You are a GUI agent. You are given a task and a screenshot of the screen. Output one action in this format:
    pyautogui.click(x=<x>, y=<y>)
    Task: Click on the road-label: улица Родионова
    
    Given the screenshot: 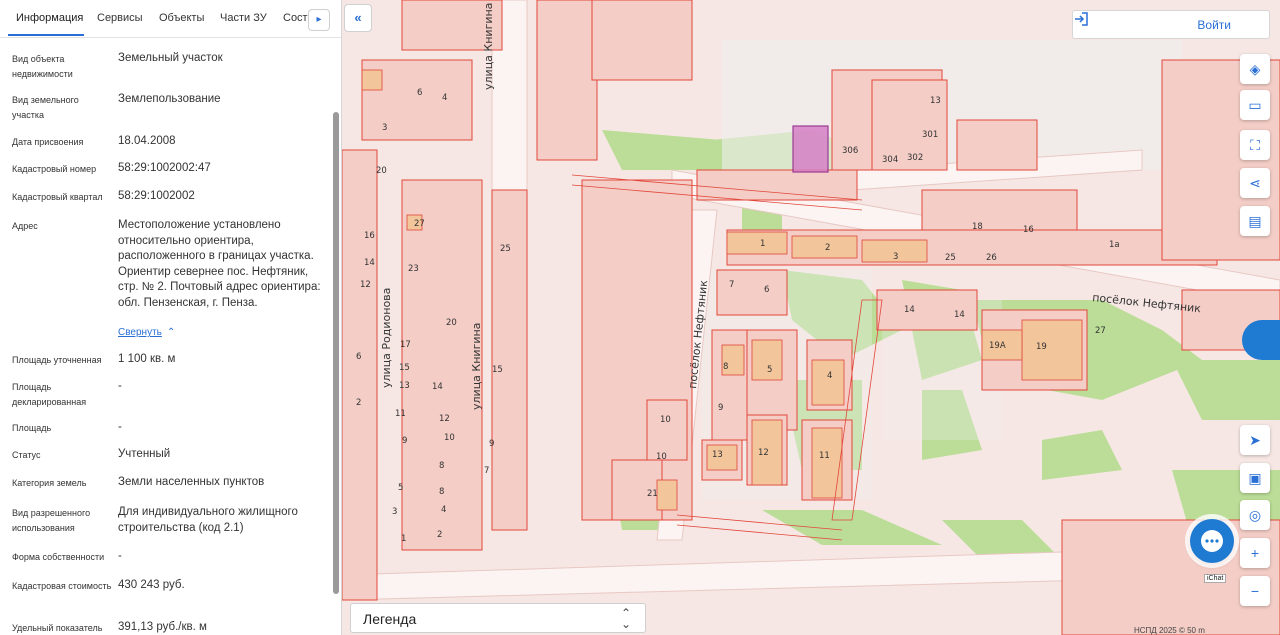 What is the action you would take?
    pyautogui.click(x=386, y=337)
    